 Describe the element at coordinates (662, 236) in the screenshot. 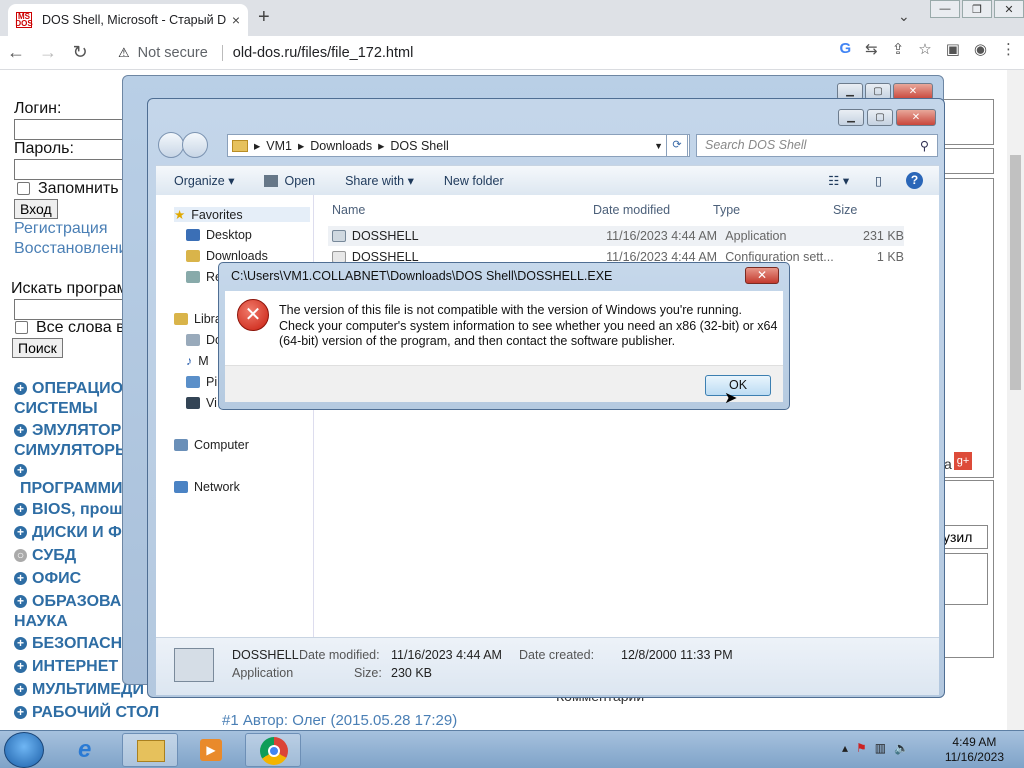

I see `file-date: 11/16/2023 4:44 AM` at that location.